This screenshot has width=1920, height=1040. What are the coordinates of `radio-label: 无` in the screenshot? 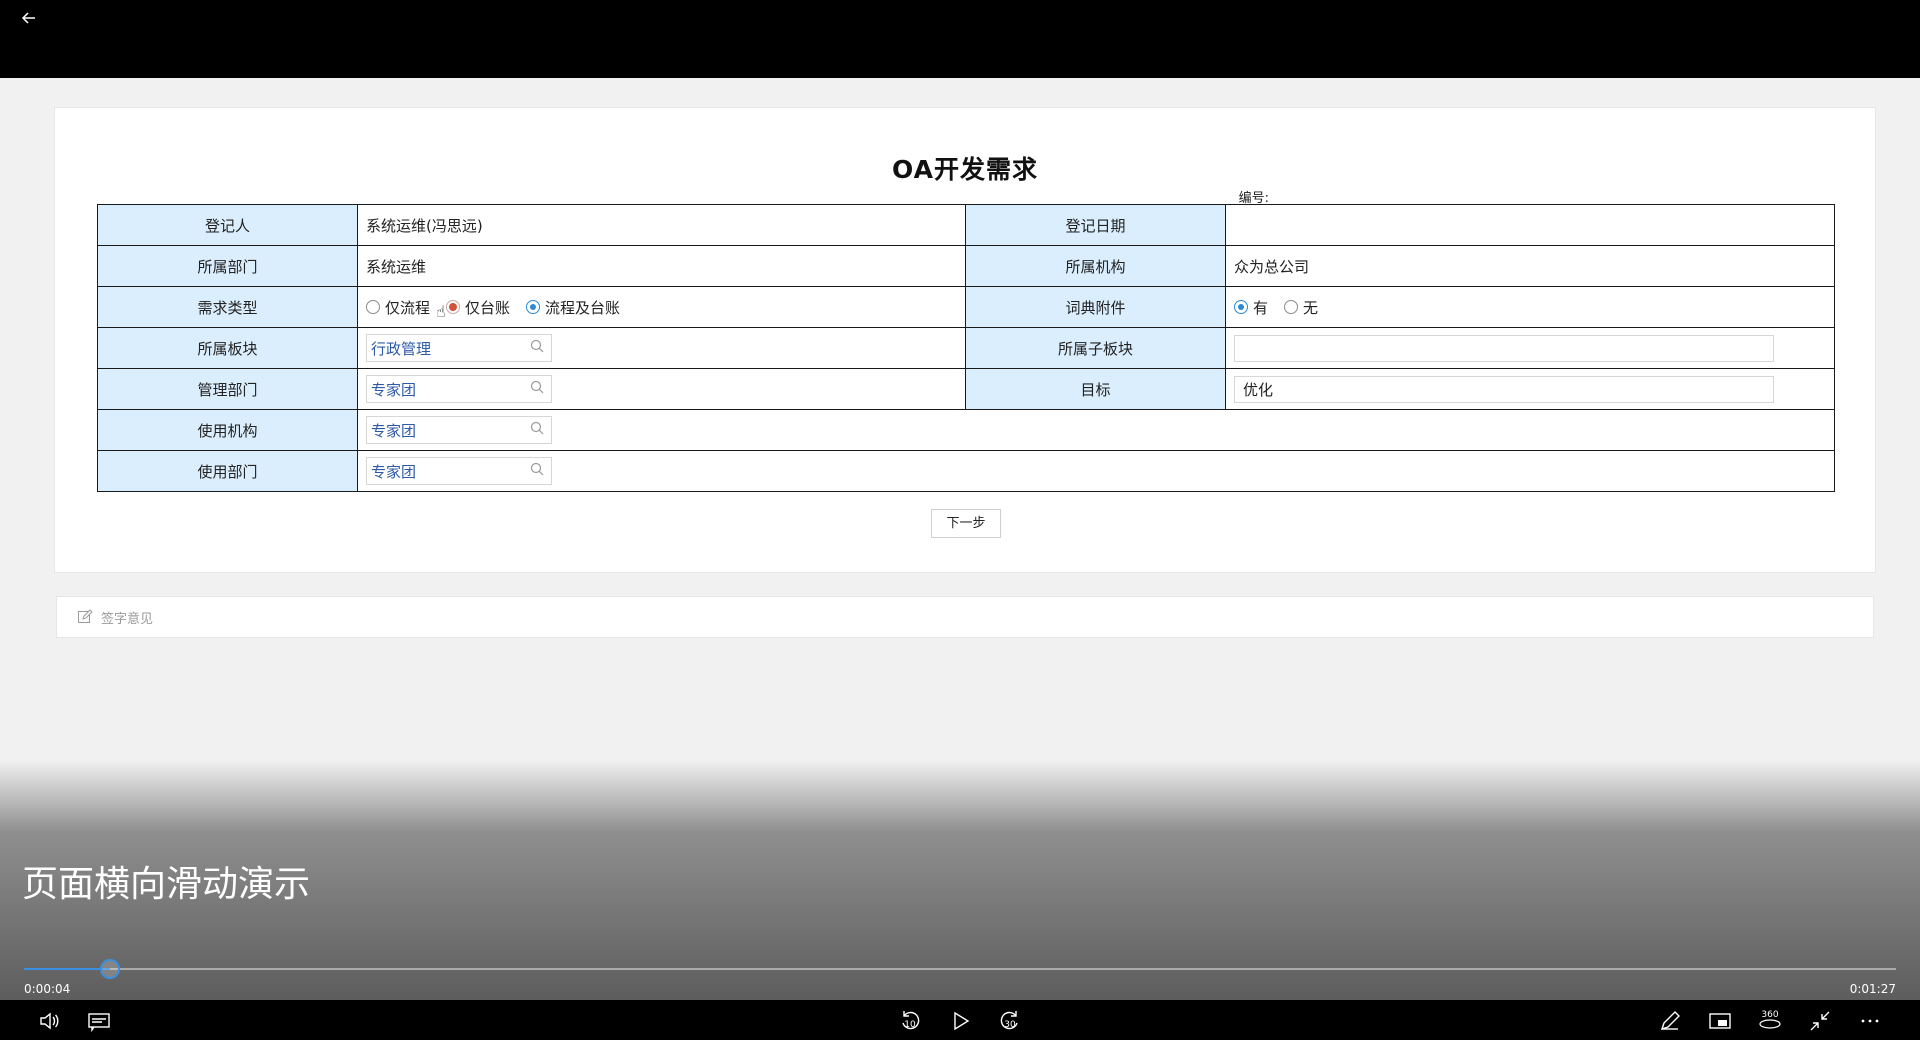 It's located at (1311, 307).